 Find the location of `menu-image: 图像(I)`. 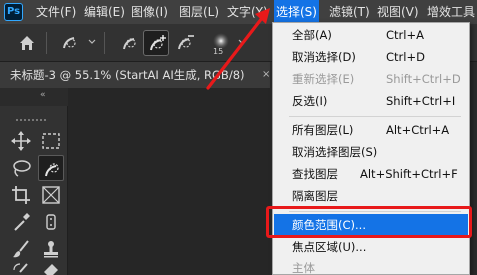

menu-image: 图像(I) is located at coordinates (149, 12).